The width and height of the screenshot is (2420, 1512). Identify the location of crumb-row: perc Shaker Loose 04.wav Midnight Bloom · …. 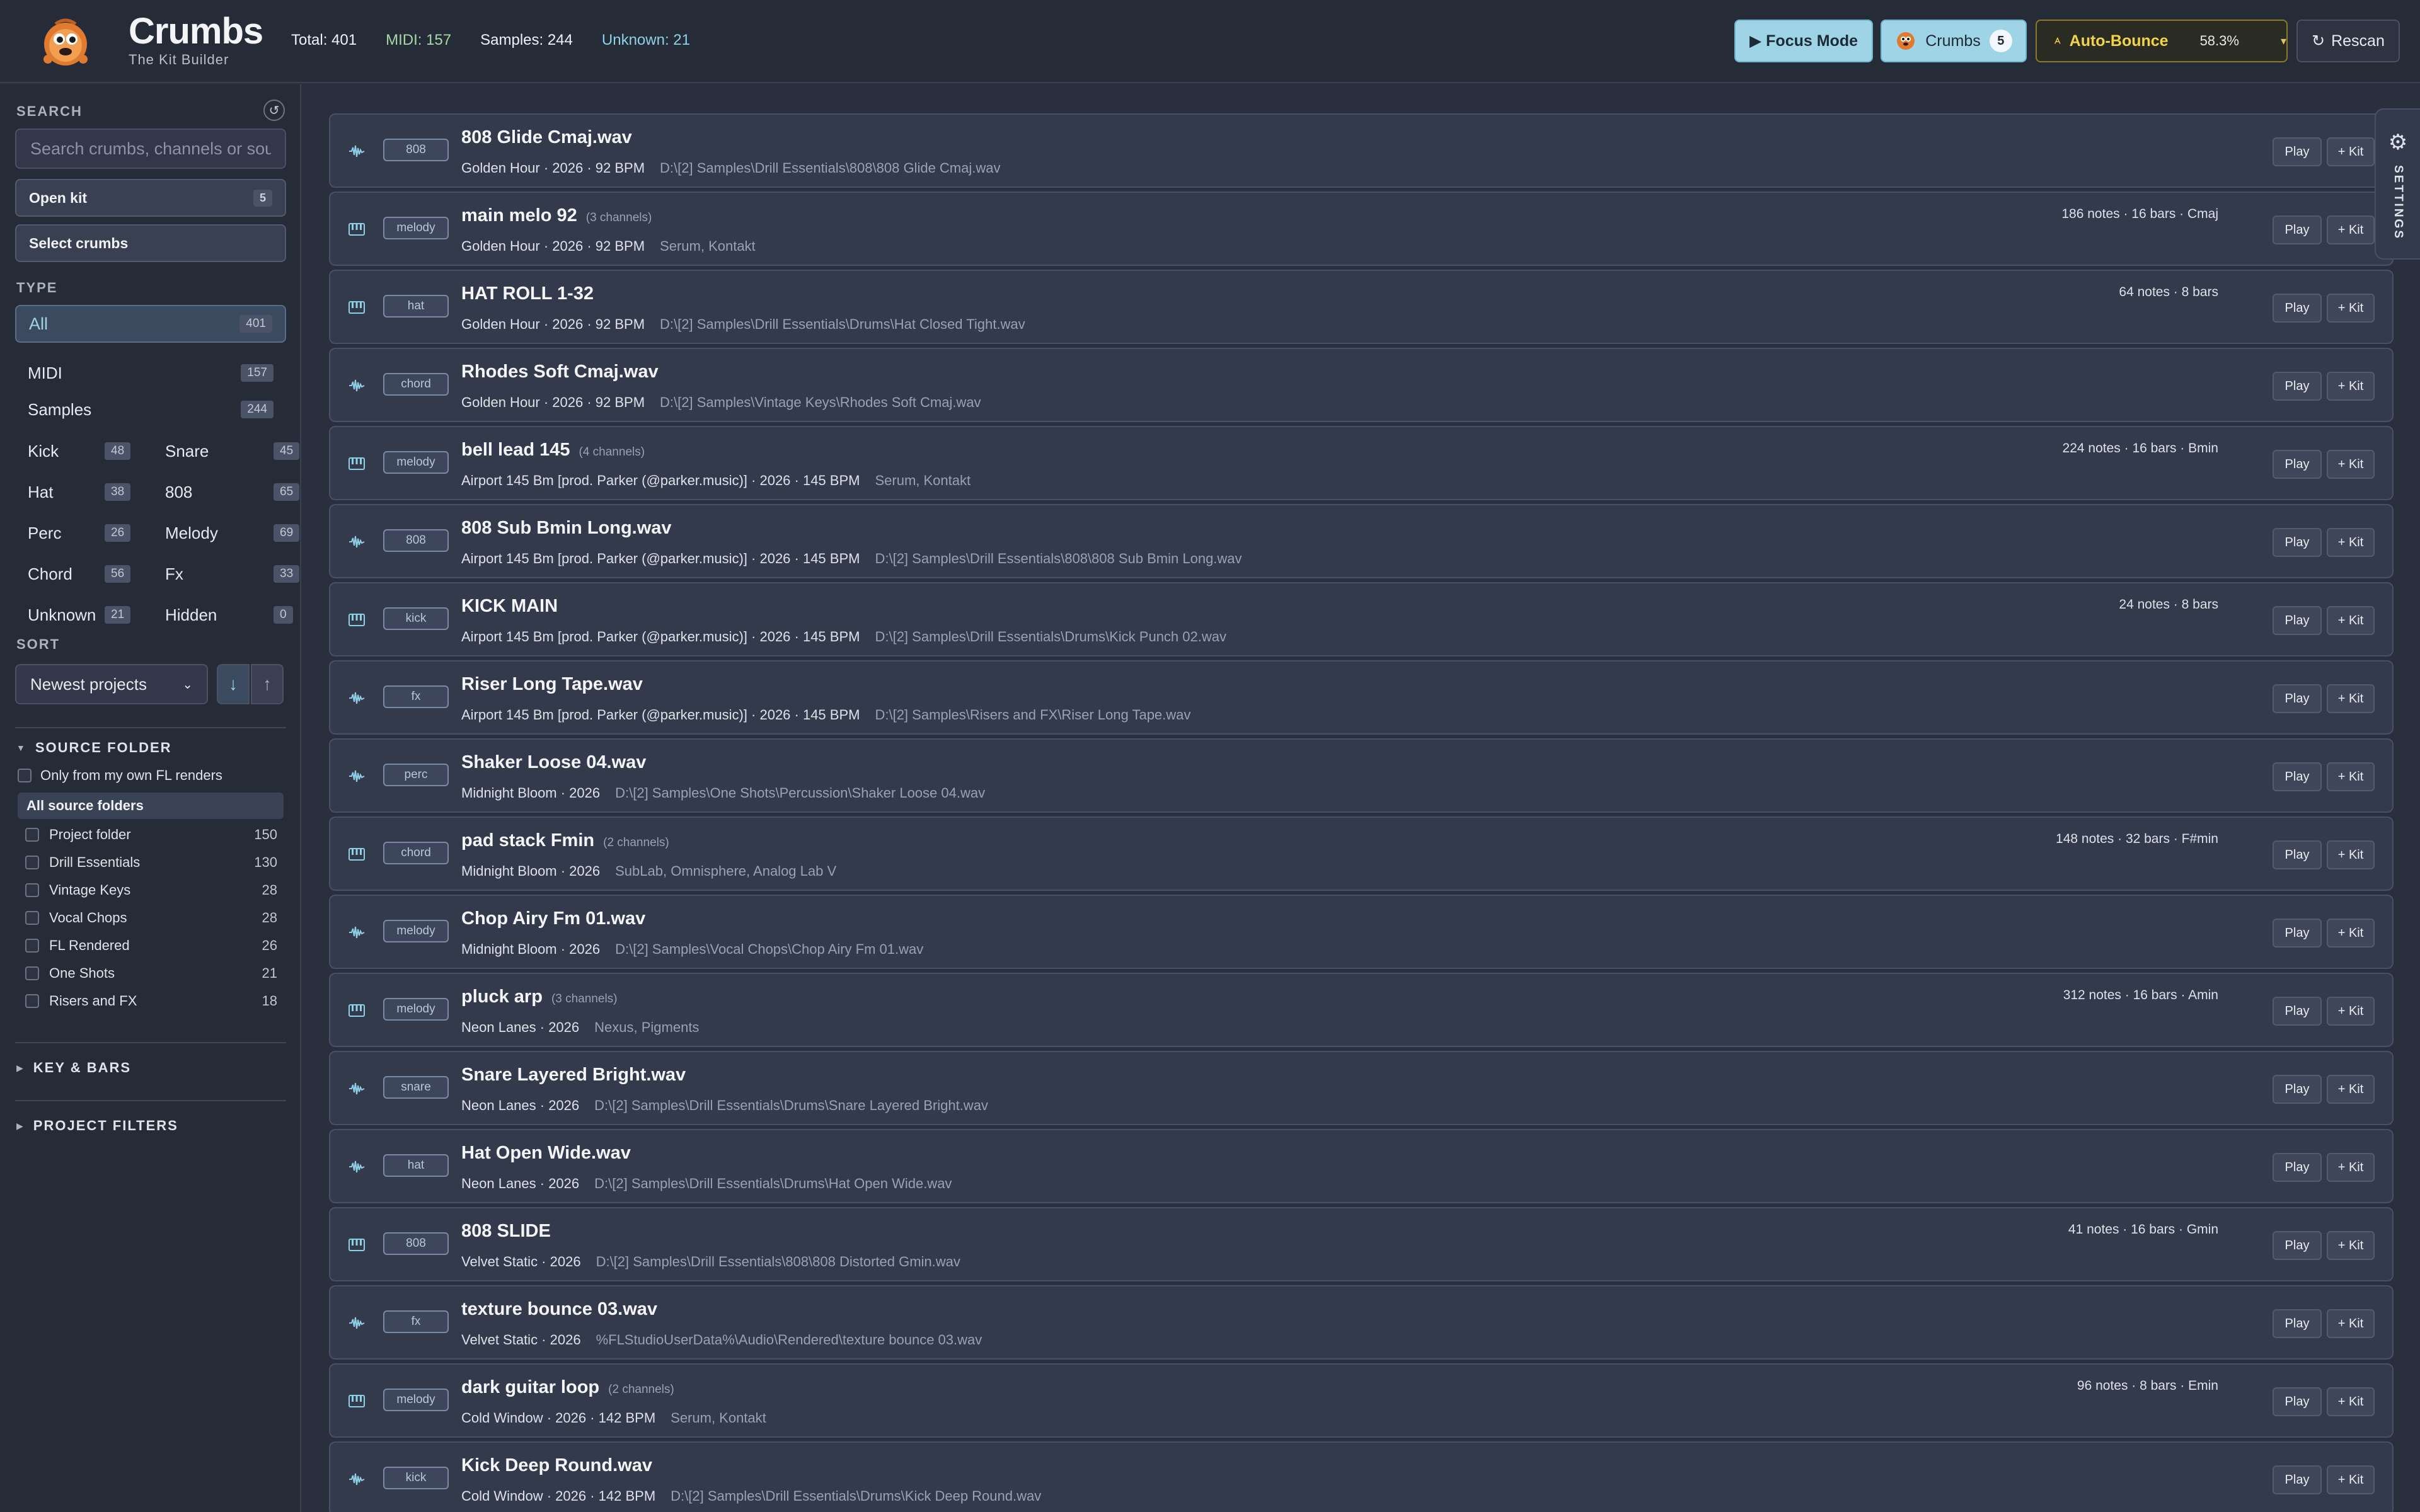
(1361, 775).